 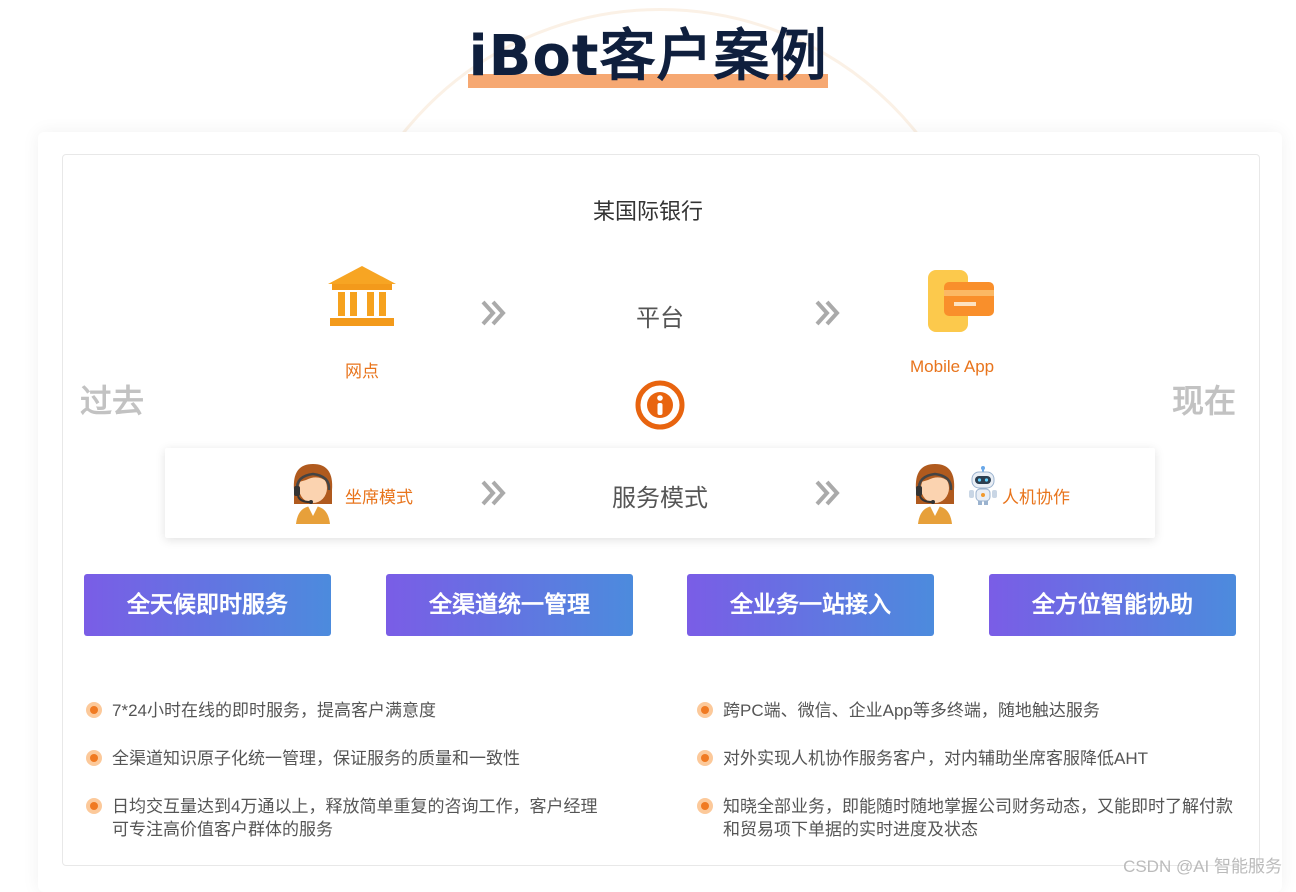 I want to click on page-title-text: iBot客户案例, so click(x=648, y=56).